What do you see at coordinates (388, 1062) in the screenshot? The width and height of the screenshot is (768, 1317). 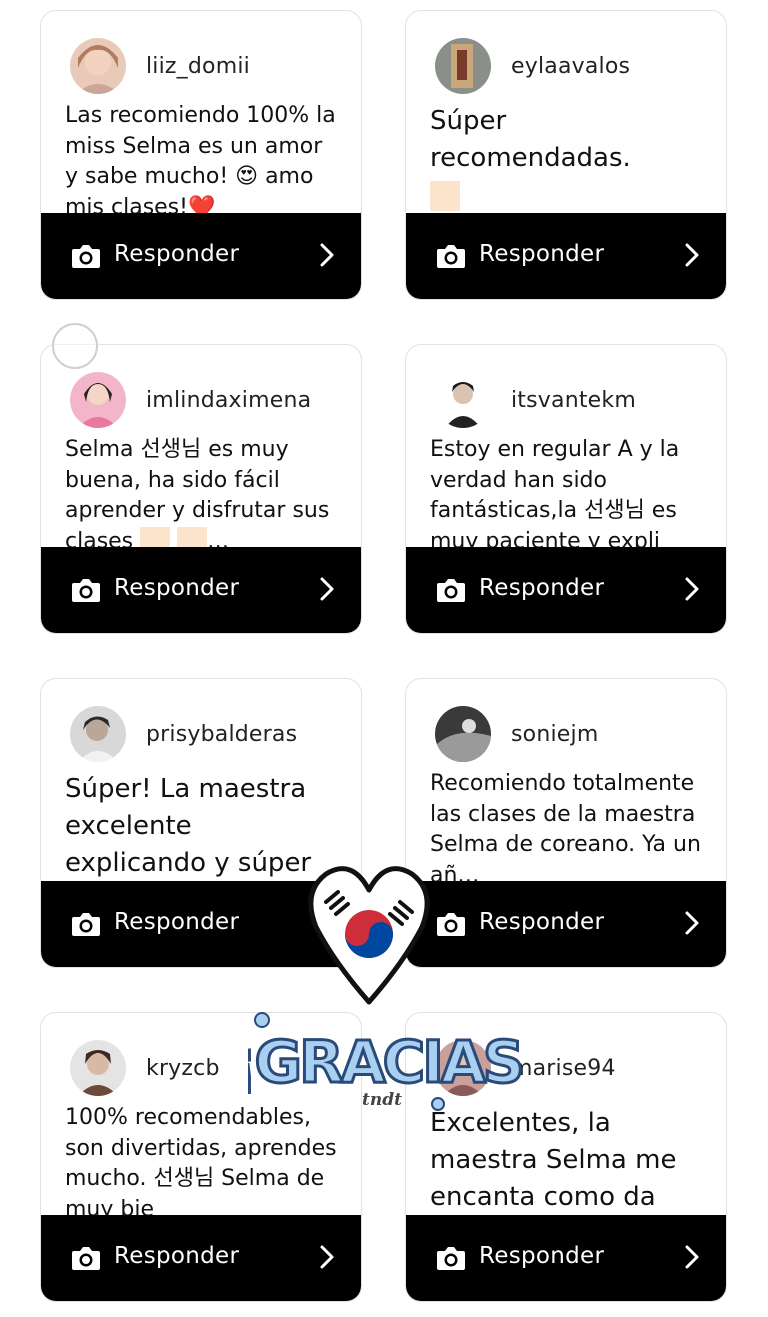 I see `gracias-text: ¡GRACIAS!` at bounding box center [388, 1062].